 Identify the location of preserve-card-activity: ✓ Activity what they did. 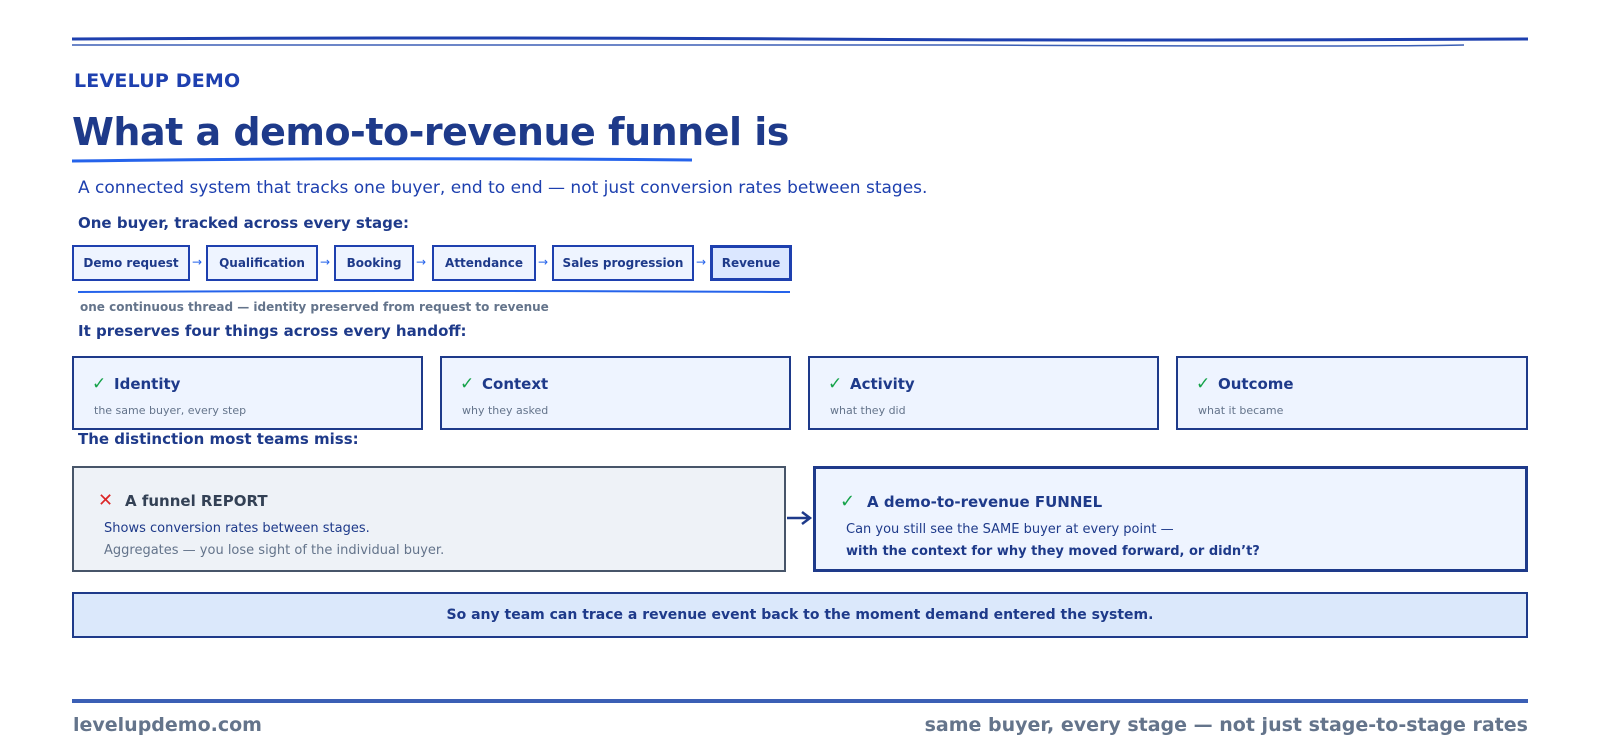
(983, 393).